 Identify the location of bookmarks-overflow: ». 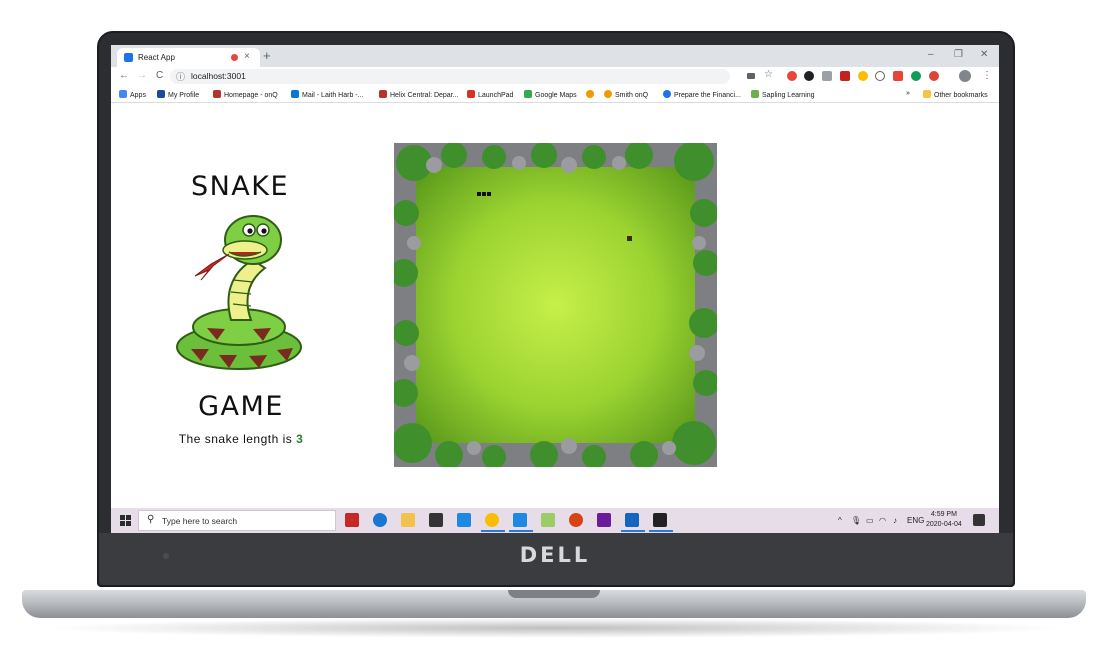
(908, 93).